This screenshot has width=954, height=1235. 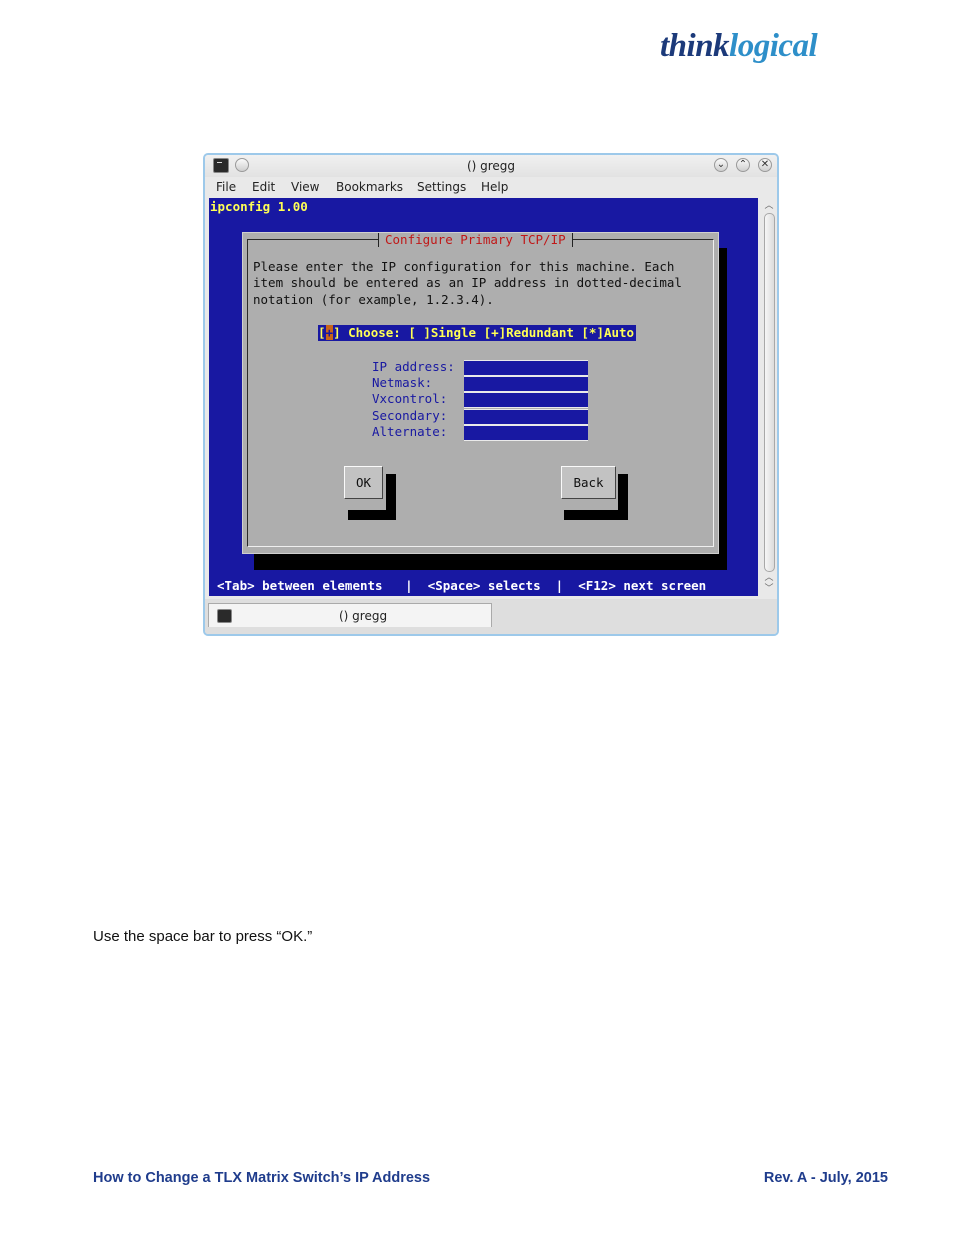 What do you see at coordinates (413, 366) in the screenshot?
I see `ip-address-label: IP address:` at bounding box center [413, 366].